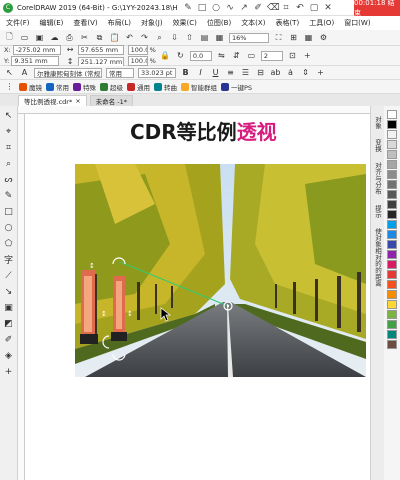 The image size is (400, 480). Describe the element at coordinates (260, 72) in the screenshot. I see `dropcap-icon: ⊟` at that location.